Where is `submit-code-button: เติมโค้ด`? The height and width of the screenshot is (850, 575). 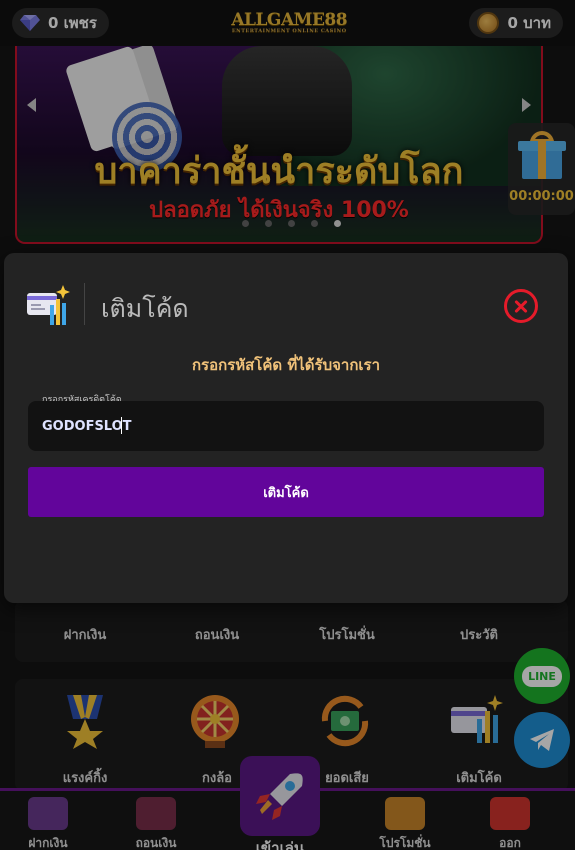 submit-code-button: เติมโค้ด is located at coordinates (286, 492).